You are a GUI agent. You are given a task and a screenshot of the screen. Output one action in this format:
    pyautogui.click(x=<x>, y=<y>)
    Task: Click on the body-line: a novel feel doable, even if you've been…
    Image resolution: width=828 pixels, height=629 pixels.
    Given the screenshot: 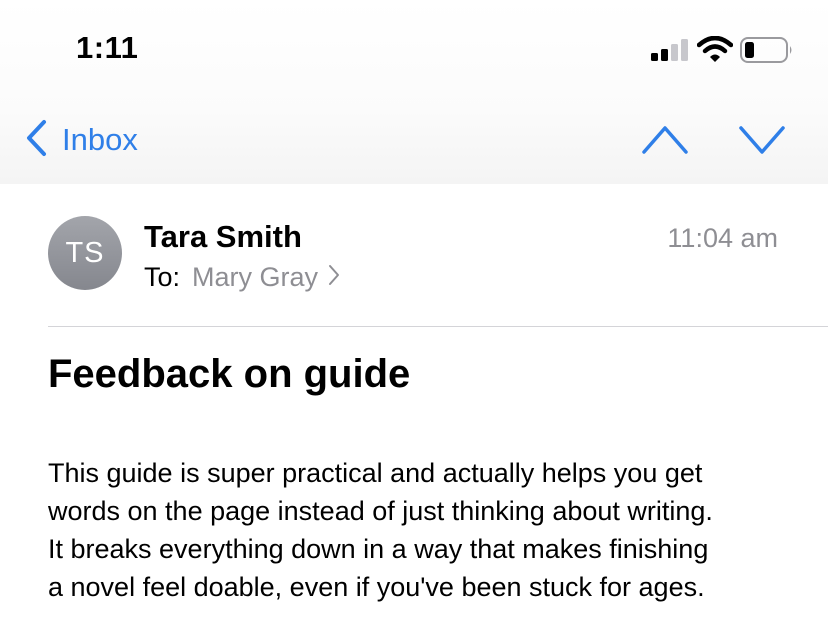 What is the action you would take?
    pyautogui.click(x=376, y=587)
    